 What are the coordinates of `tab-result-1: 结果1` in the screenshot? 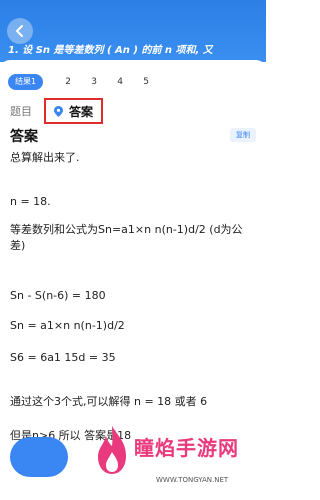 It's located at (26, 82).